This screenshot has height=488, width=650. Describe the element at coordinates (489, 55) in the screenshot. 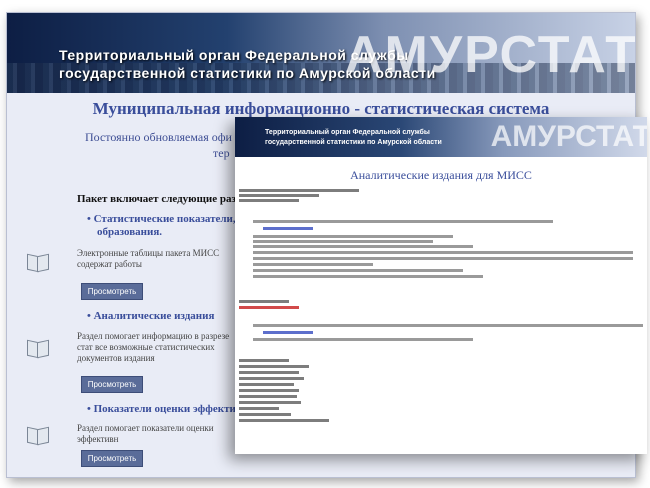

I see `amurstat-logo: АМУРСТАТ` at that location.